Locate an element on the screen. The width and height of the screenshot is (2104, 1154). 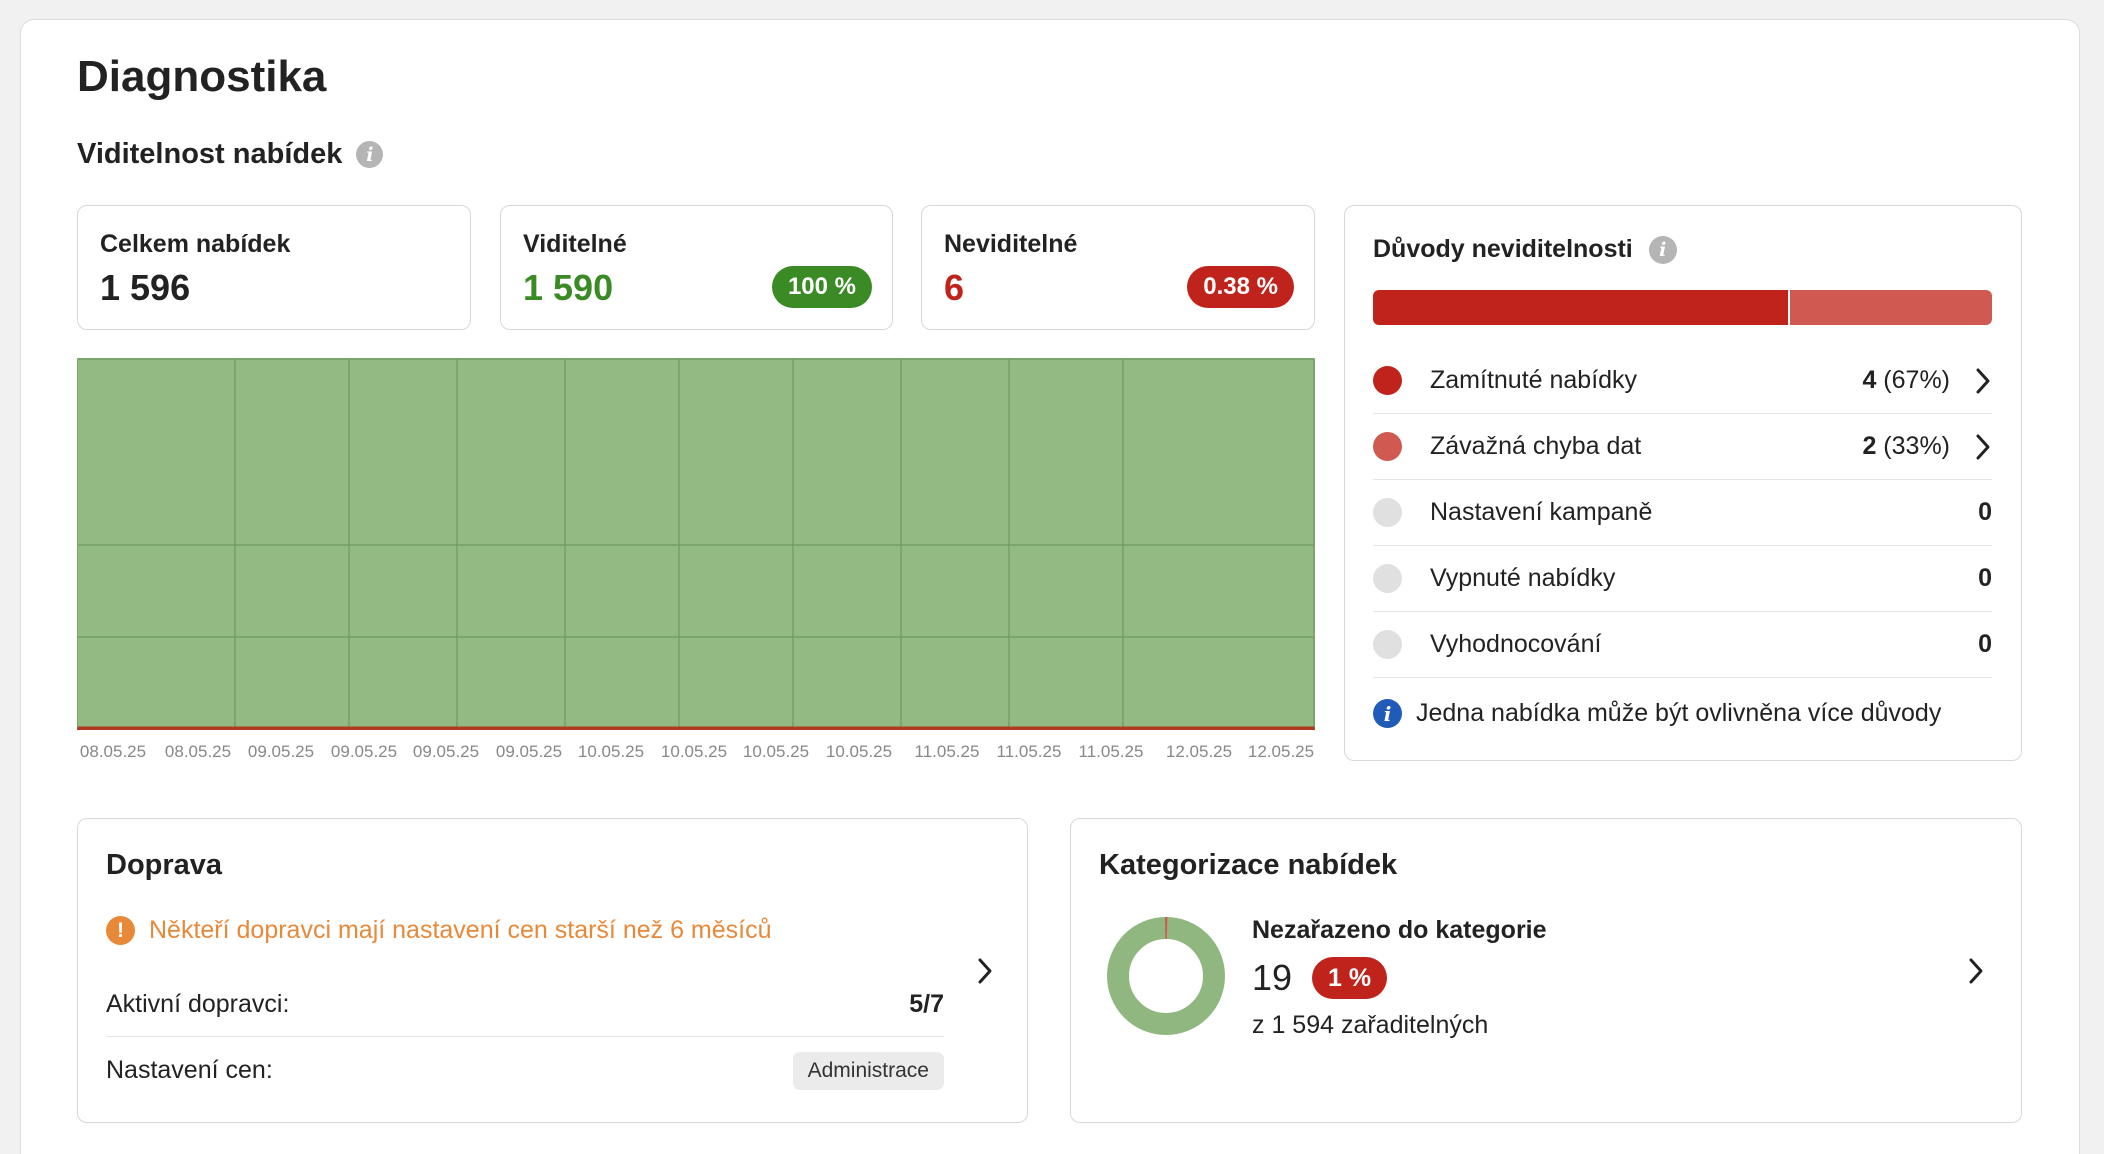
reasons-header: Důvody neviditelnosti i is located at coordinates (1525, 249).